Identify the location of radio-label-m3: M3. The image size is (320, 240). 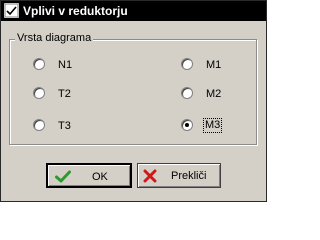
(212, 125).